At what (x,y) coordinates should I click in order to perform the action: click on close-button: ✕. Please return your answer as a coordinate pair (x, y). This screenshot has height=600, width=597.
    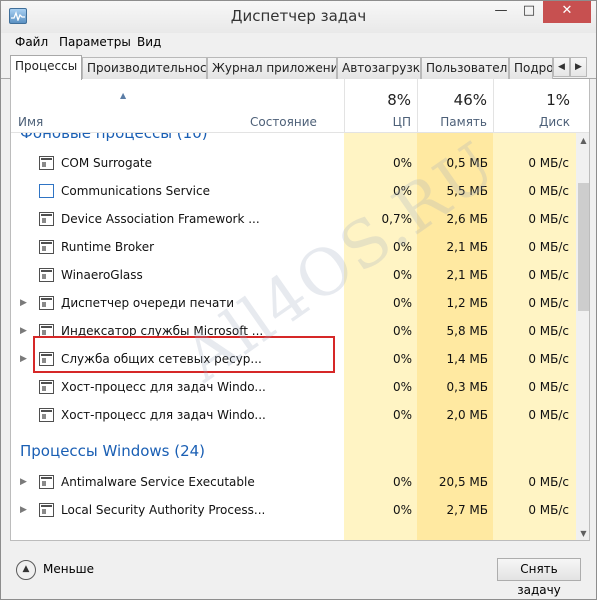
    Looking at the image, I should click on (567, 12).